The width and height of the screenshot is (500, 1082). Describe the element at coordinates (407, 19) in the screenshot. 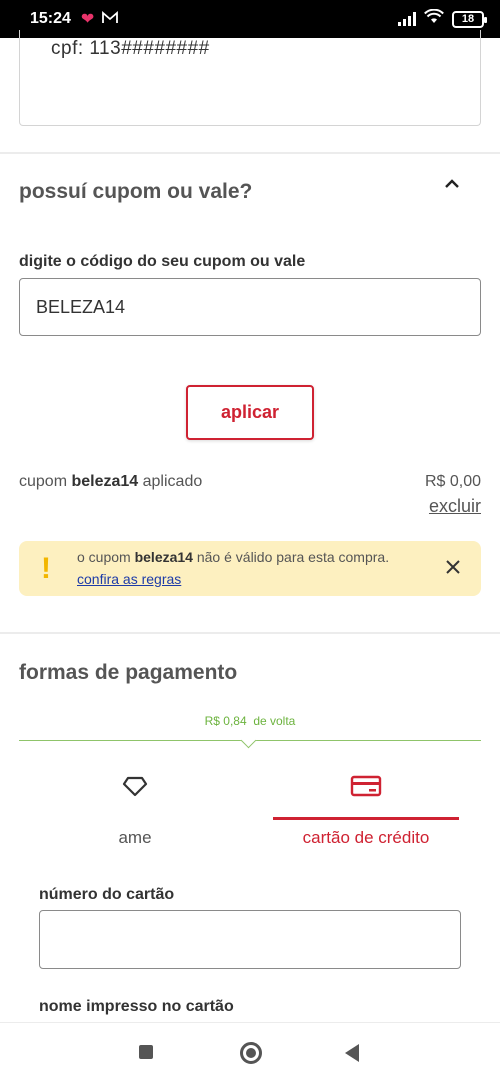

I see `signal-icon` at that location.